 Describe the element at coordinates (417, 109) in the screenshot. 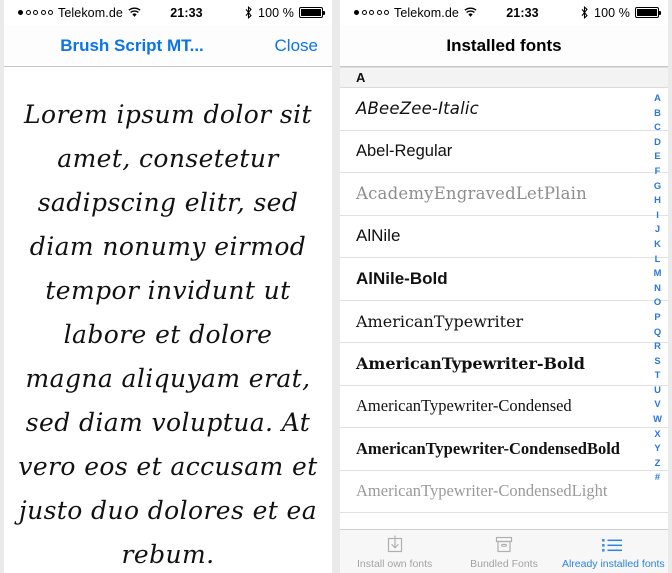

I see `font-name-label: ABeeZee-Italic` at that location.